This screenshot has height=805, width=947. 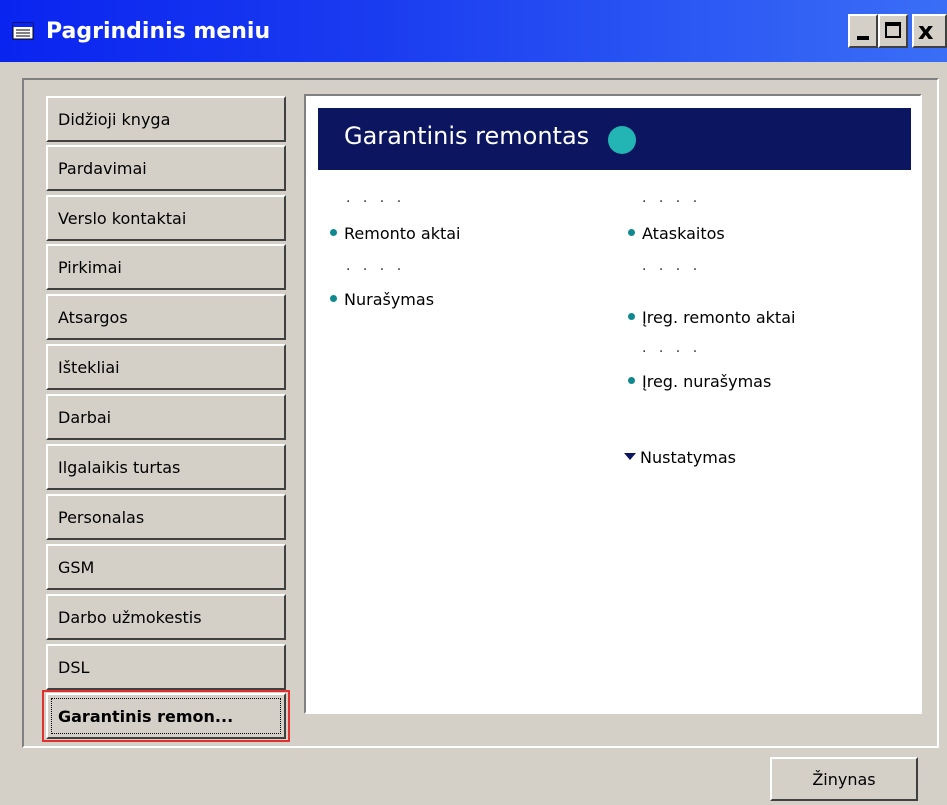 I want to click on section-banner: Garantinis remontas, so click(x=614, y=139).